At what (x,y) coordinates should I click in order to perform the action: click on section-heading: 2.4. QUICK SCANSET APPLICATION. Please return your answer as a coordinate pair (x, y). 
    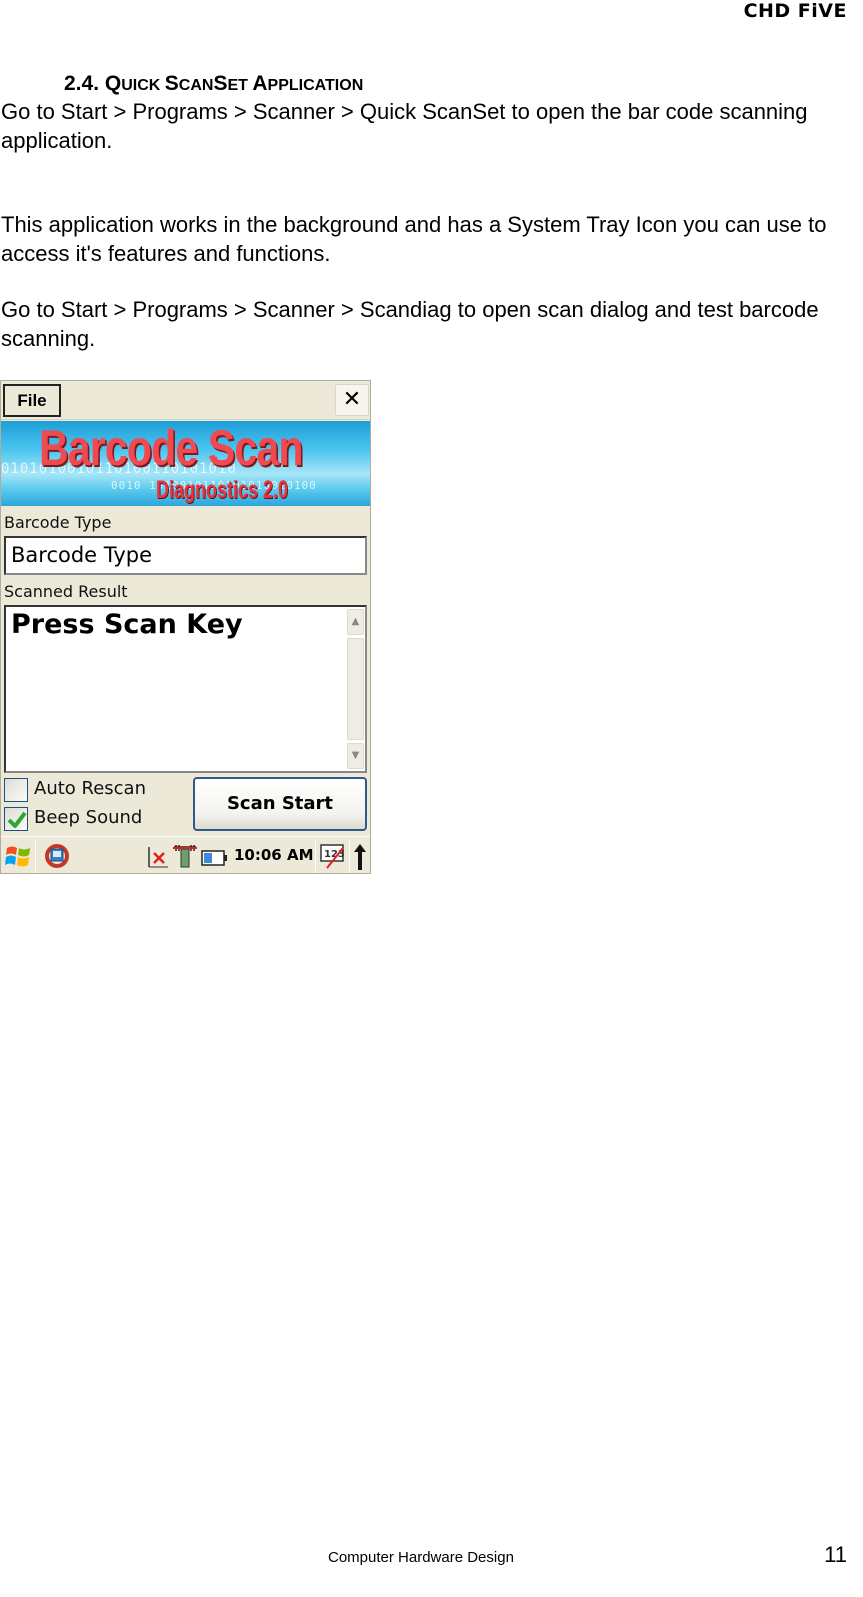
    Looking at the image, I should click on (213, 84).